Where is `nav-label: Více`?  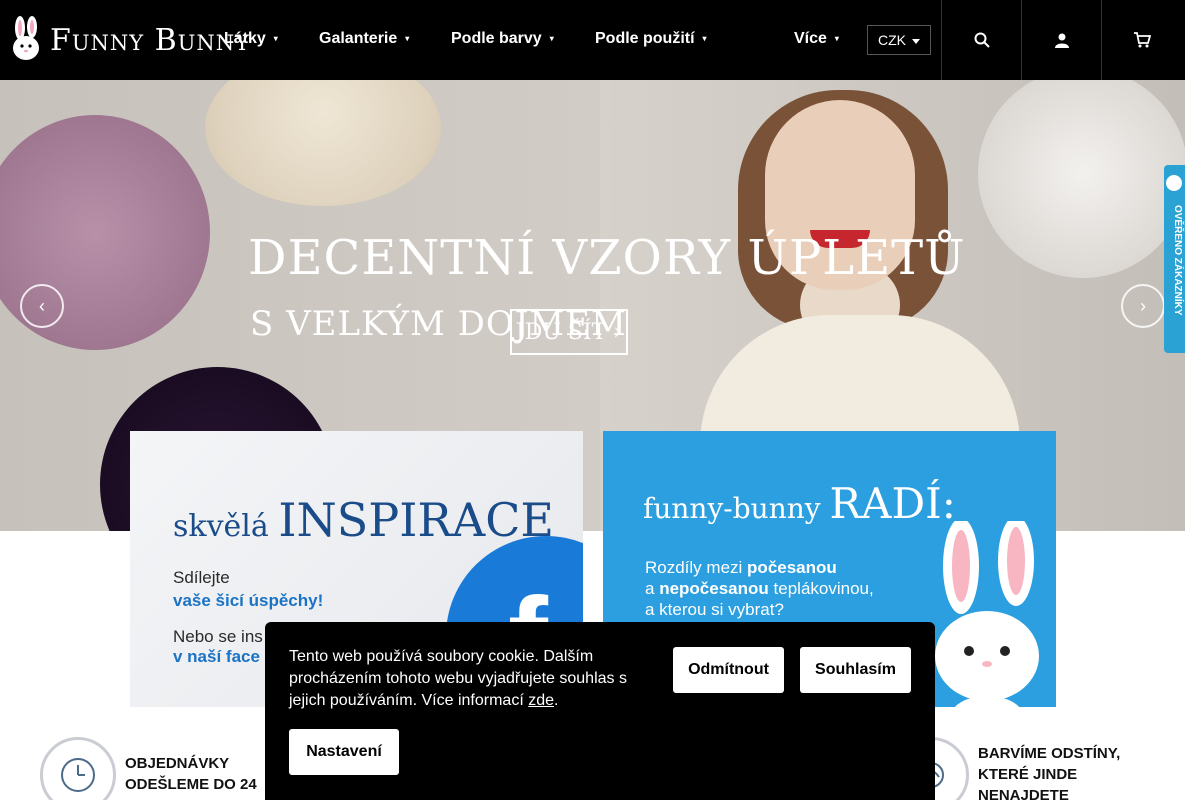 nav-label: Více is located at coordinates (810, 38).